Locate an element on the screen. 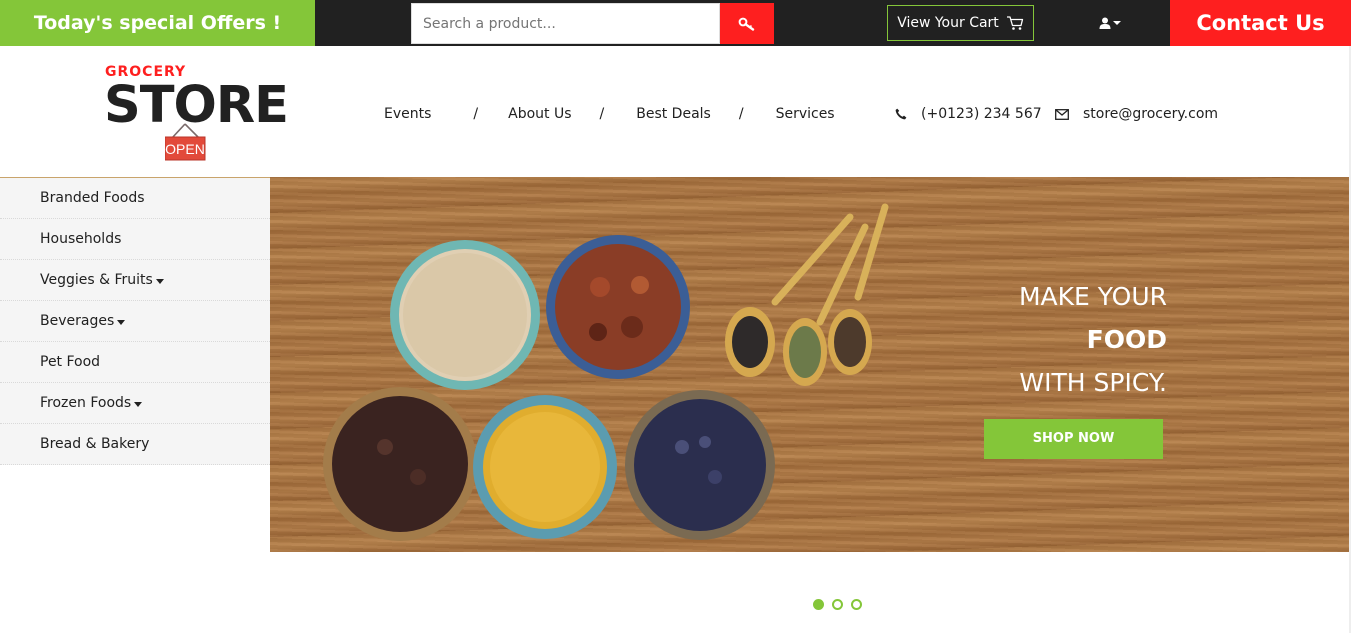 The height and width of the screenshot is (633, 1351). phone-number: (+0123) 234 567 is located at coordinates (981, 114).